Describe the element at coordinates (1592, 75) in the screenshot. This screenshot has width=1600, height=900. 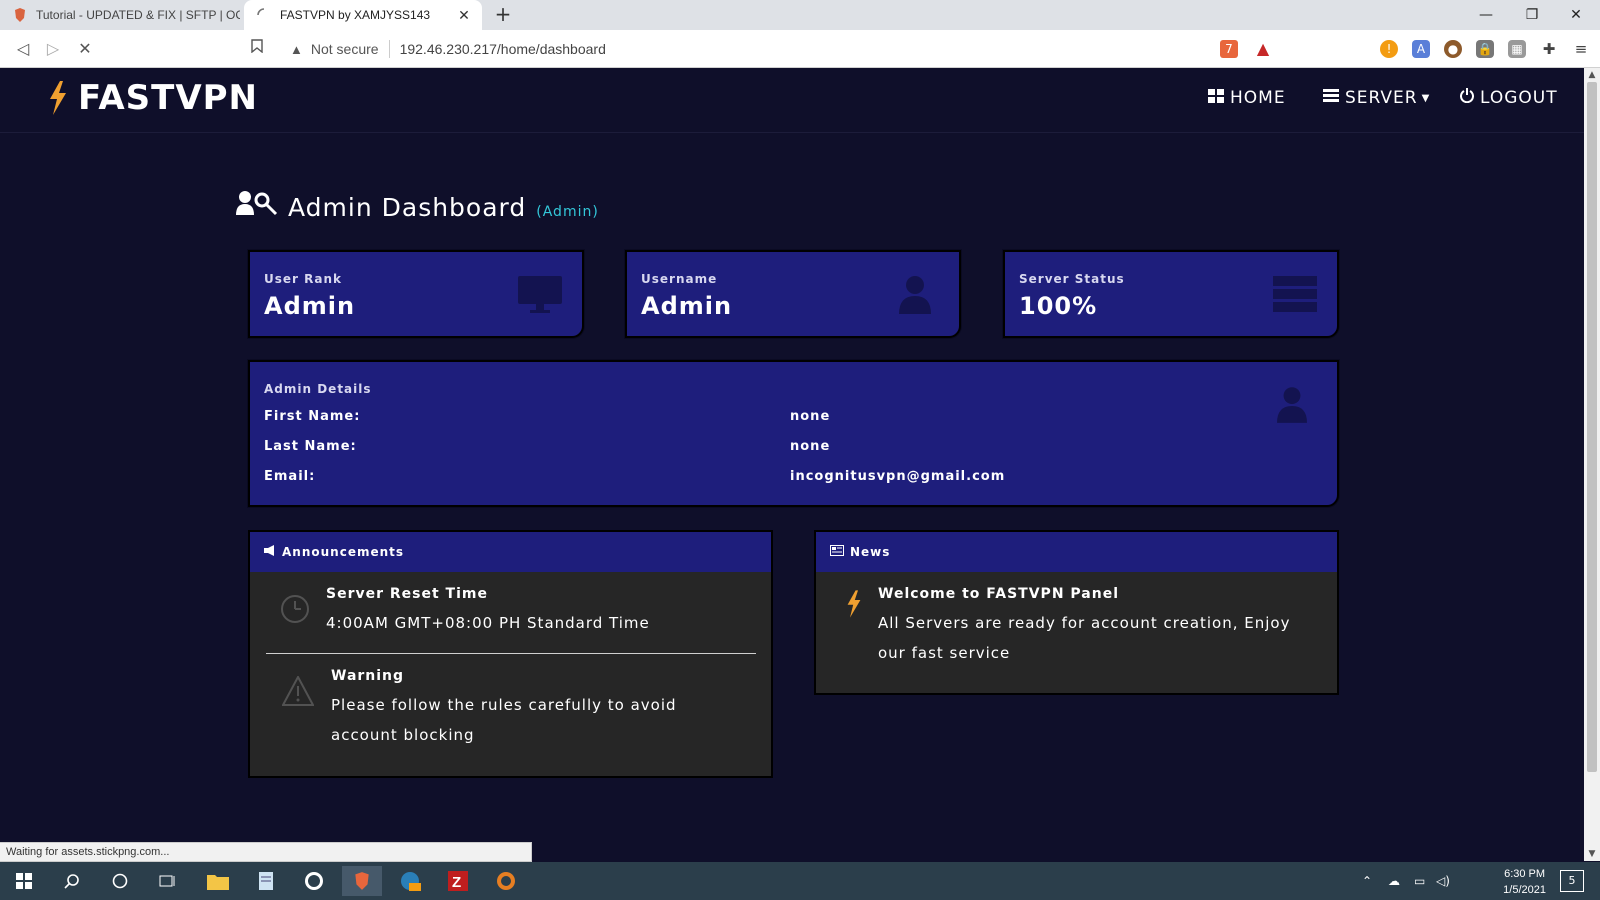
I see `scroll-up-icon: ▲` at that location.